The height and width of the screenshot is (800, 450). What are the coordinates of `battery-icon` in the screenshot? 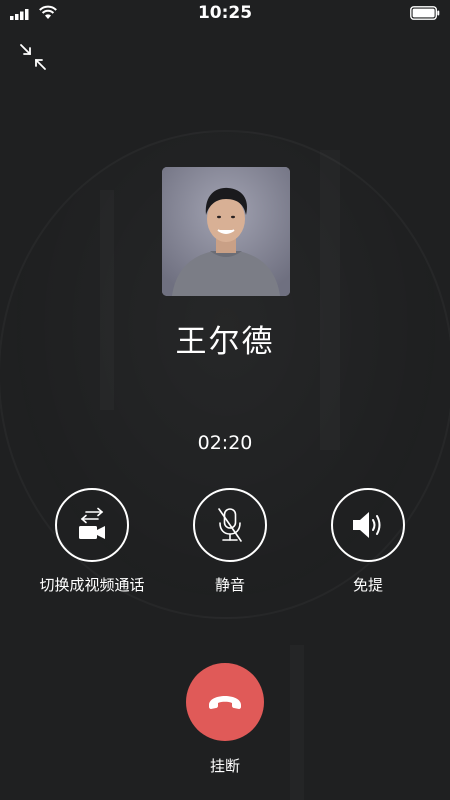 It's located at (425, 13).